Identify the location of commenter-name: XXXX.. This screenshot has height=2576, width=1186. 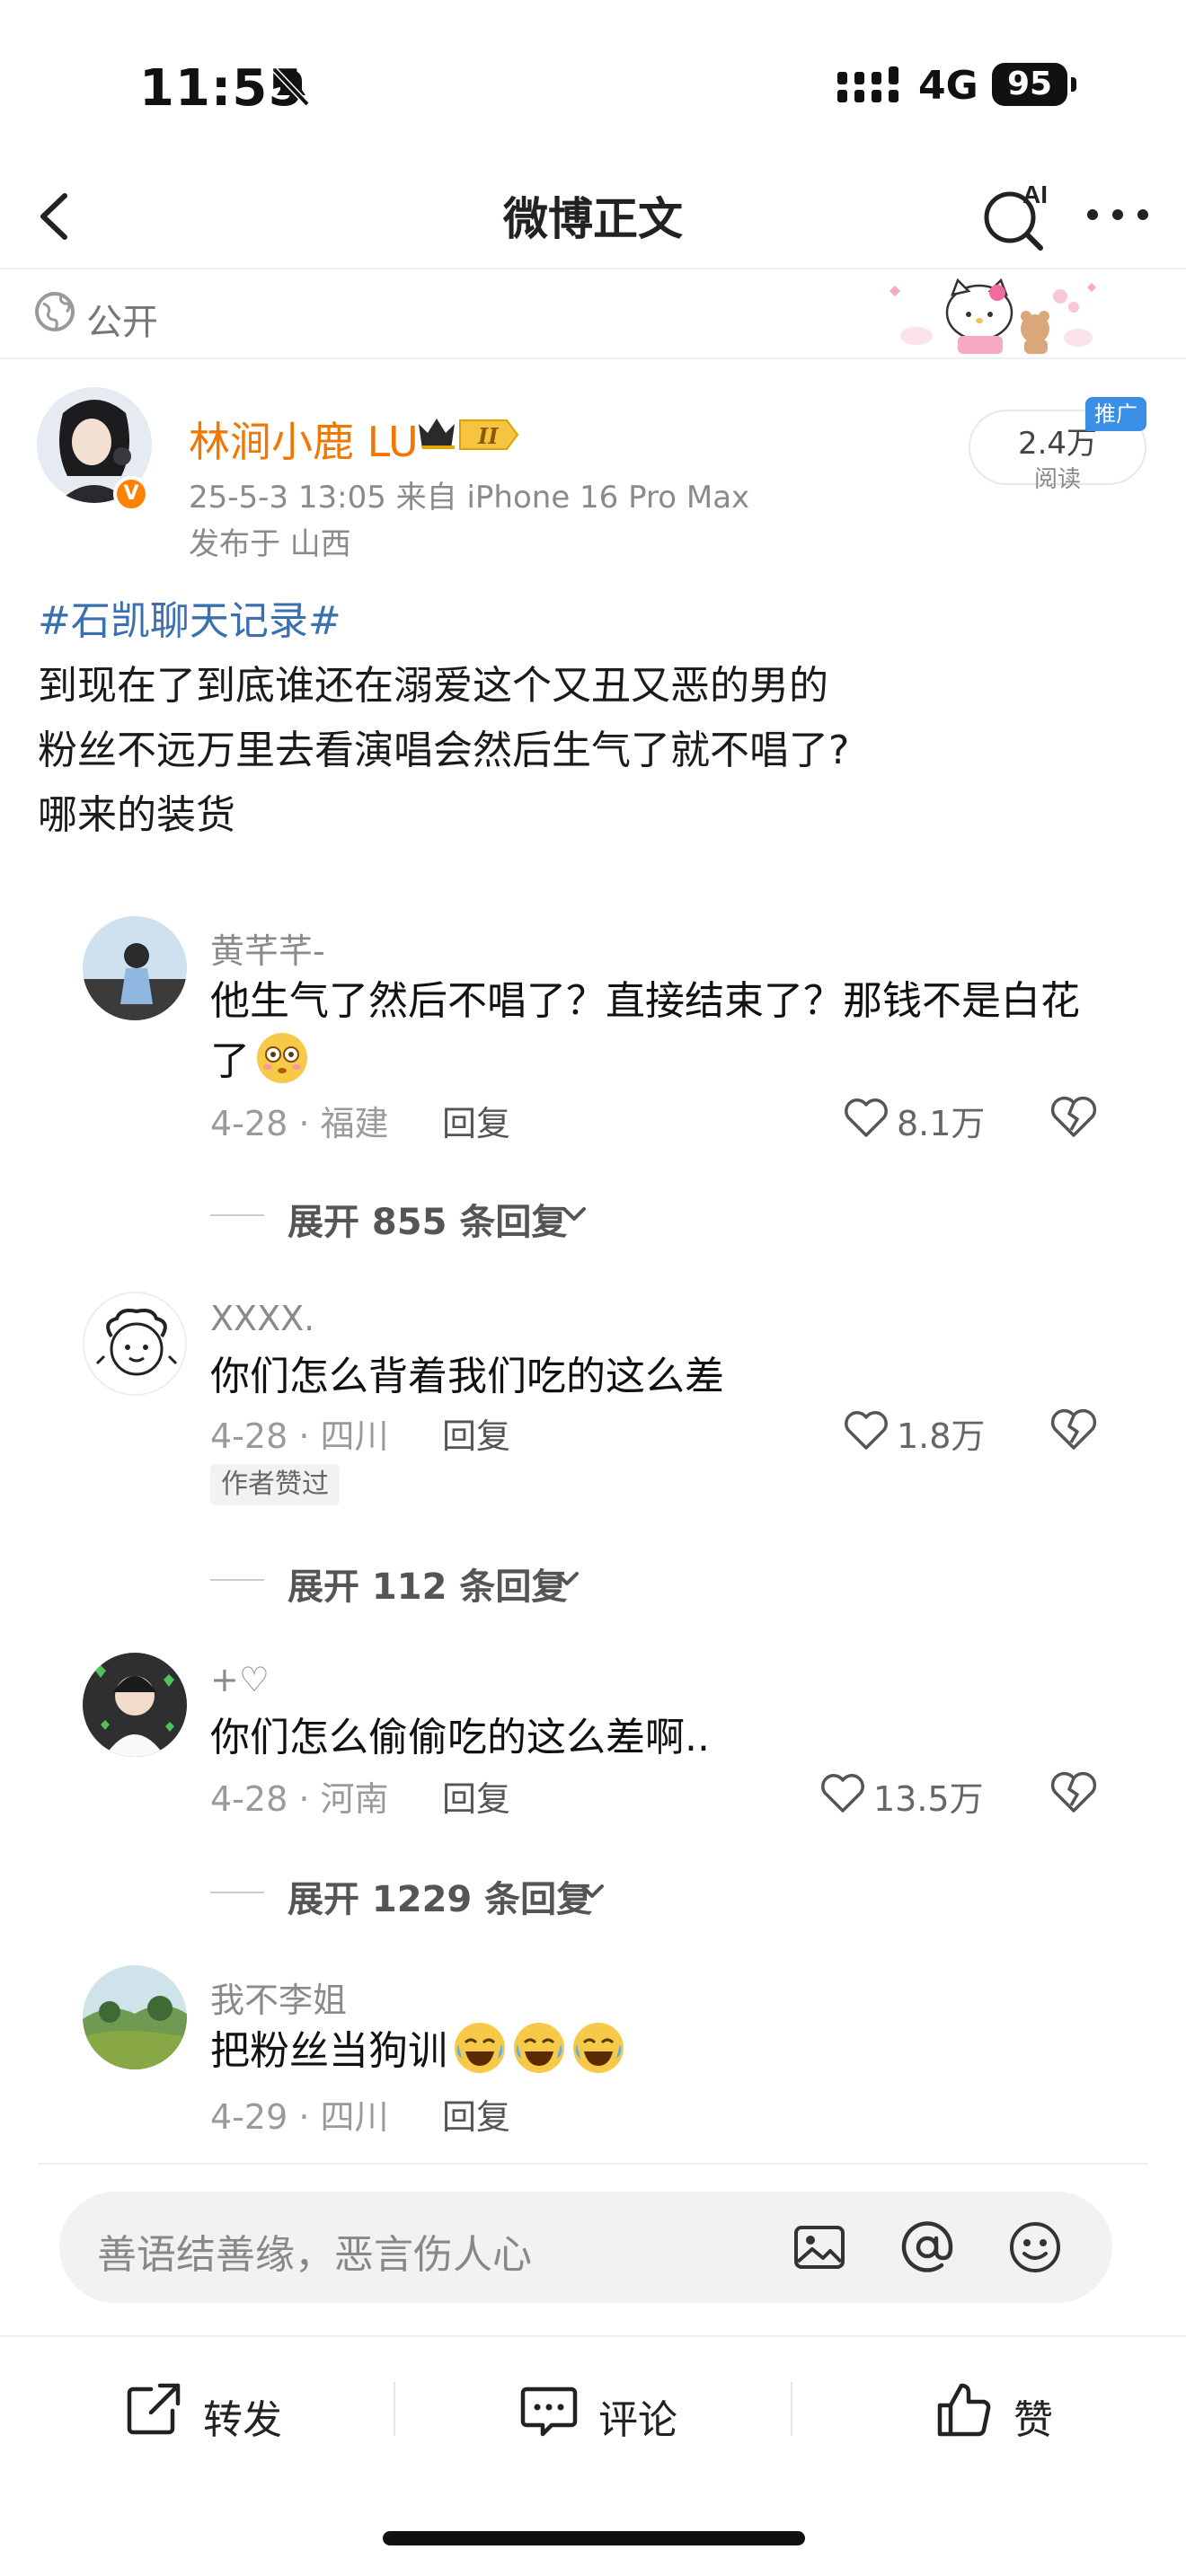
(262, 1318).